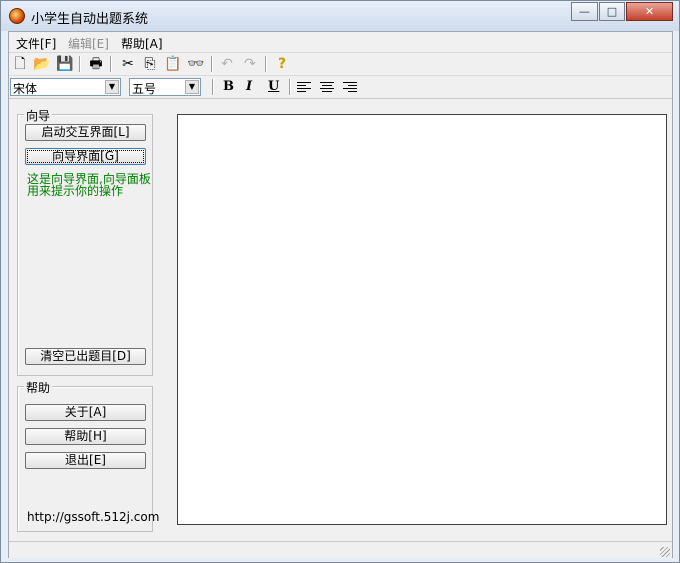 The width and height of the screenshot is (680, 563). I want to click on title-bar: 小学生自动出题系统 — □ ✕, so click(340, 16).